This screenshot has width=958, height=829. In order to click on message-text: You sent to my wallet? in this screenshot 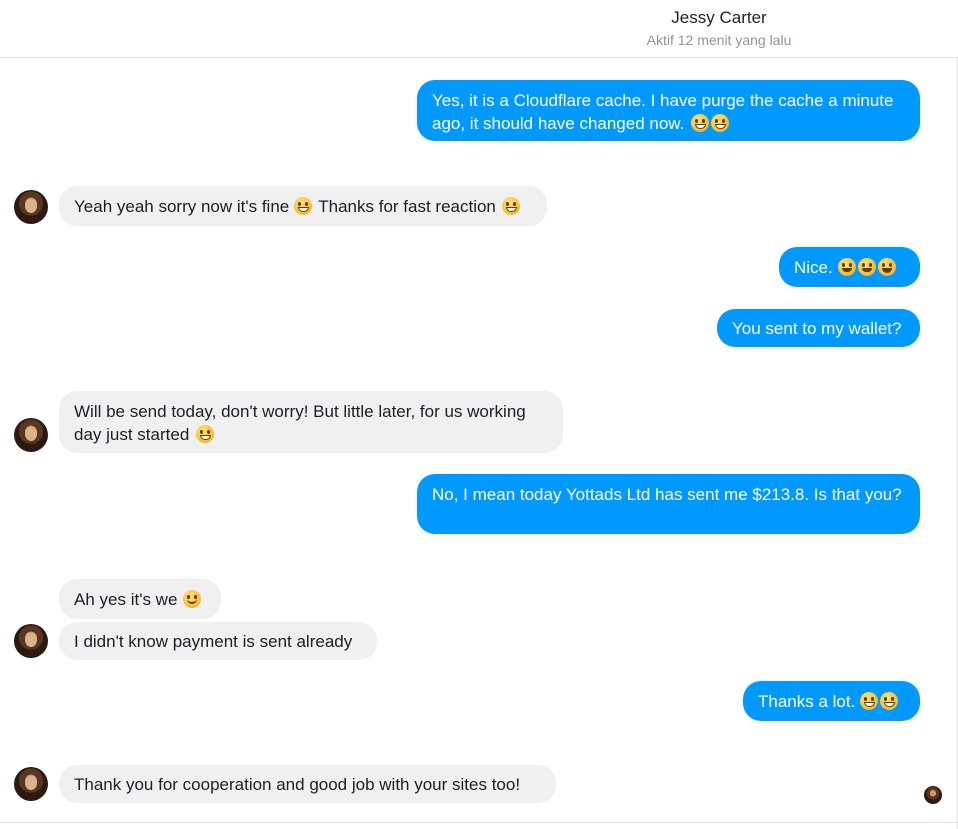, I will do `click(817, 328)`.